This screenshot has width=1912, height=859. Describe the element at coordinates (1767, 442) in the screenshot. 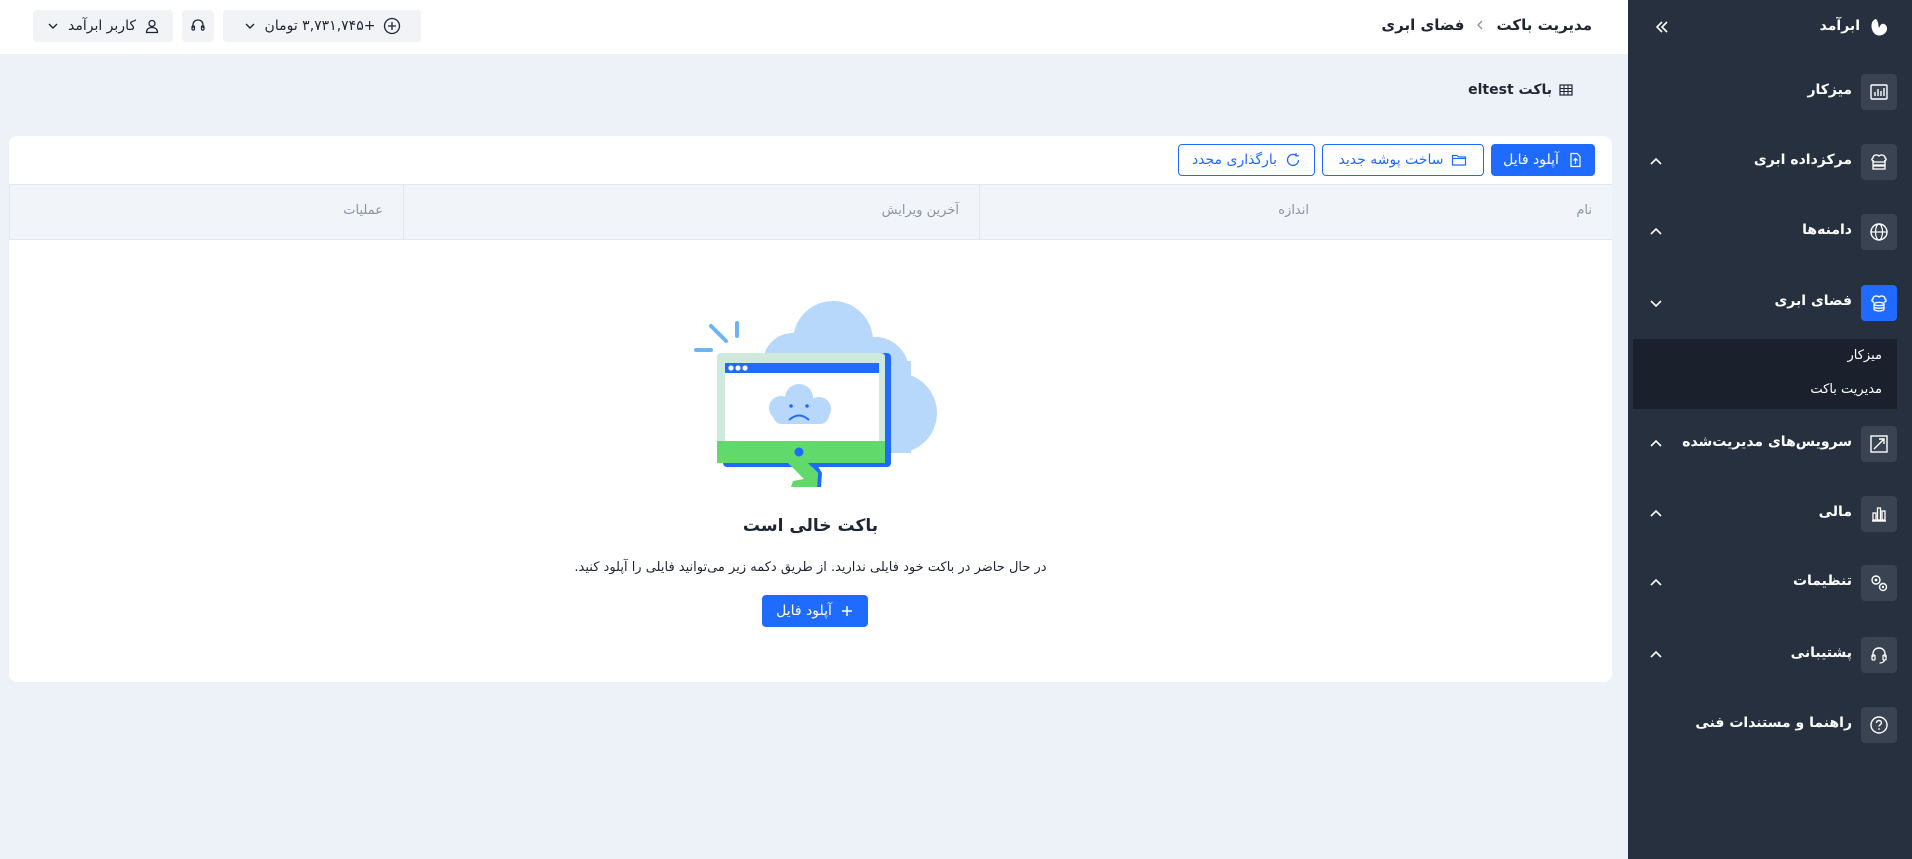

I see `sidebar-item-label: سرویس‌های مدیریت‌شده` at that location.